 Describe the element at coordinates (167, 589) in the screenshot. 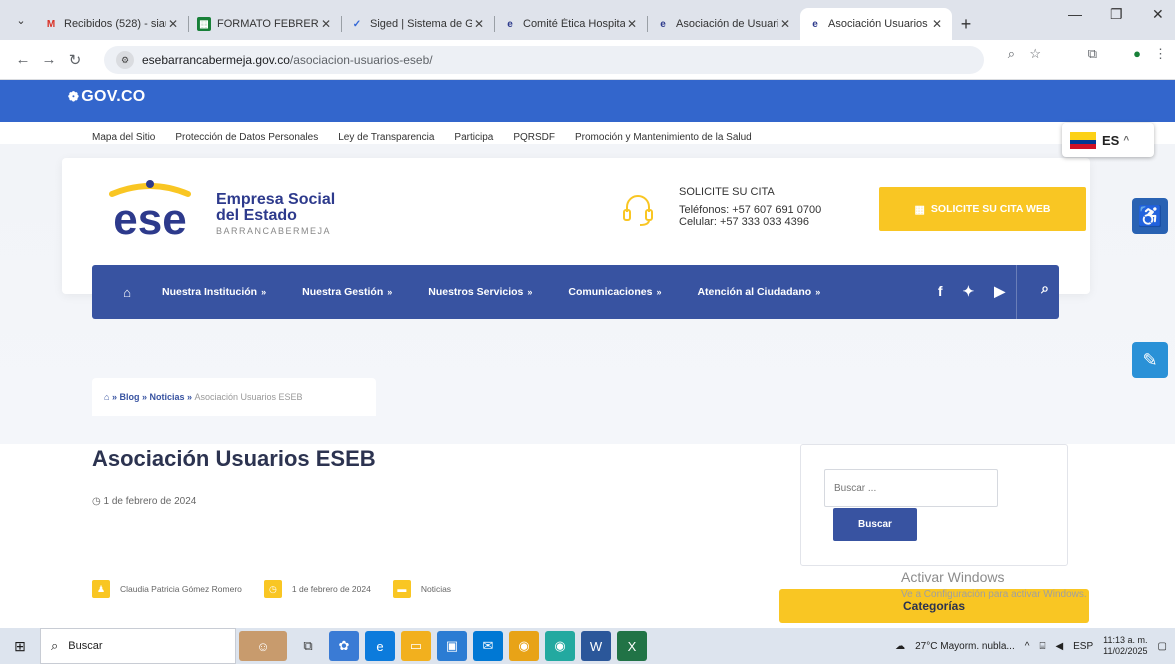

I see `meta-author: ♟ Claudia Patricia Gómez Romero` at that location.